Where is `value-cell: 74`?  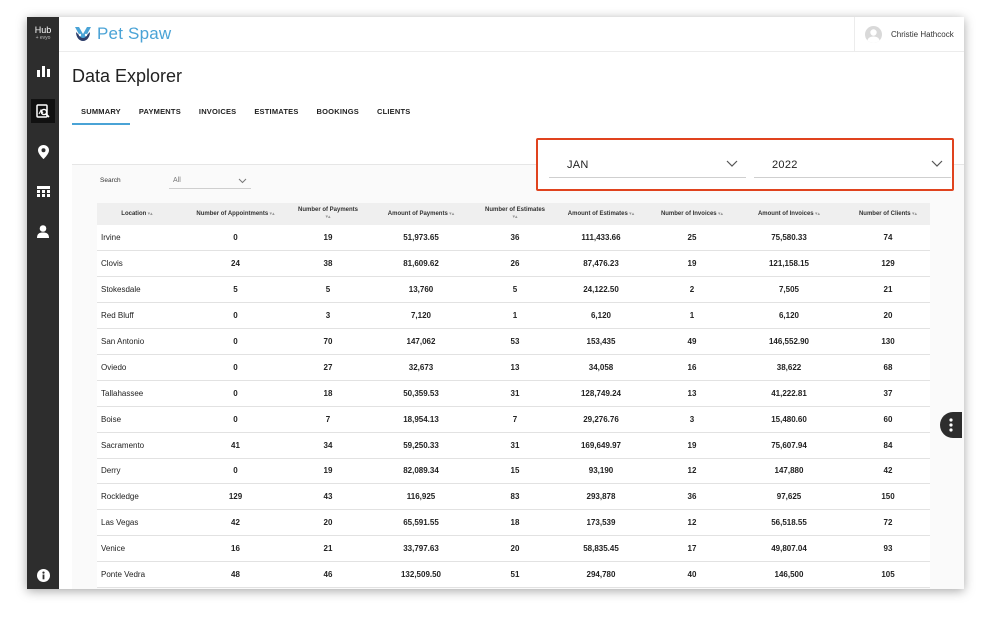 value-cell: 74 is located at coordinates (888, 238).